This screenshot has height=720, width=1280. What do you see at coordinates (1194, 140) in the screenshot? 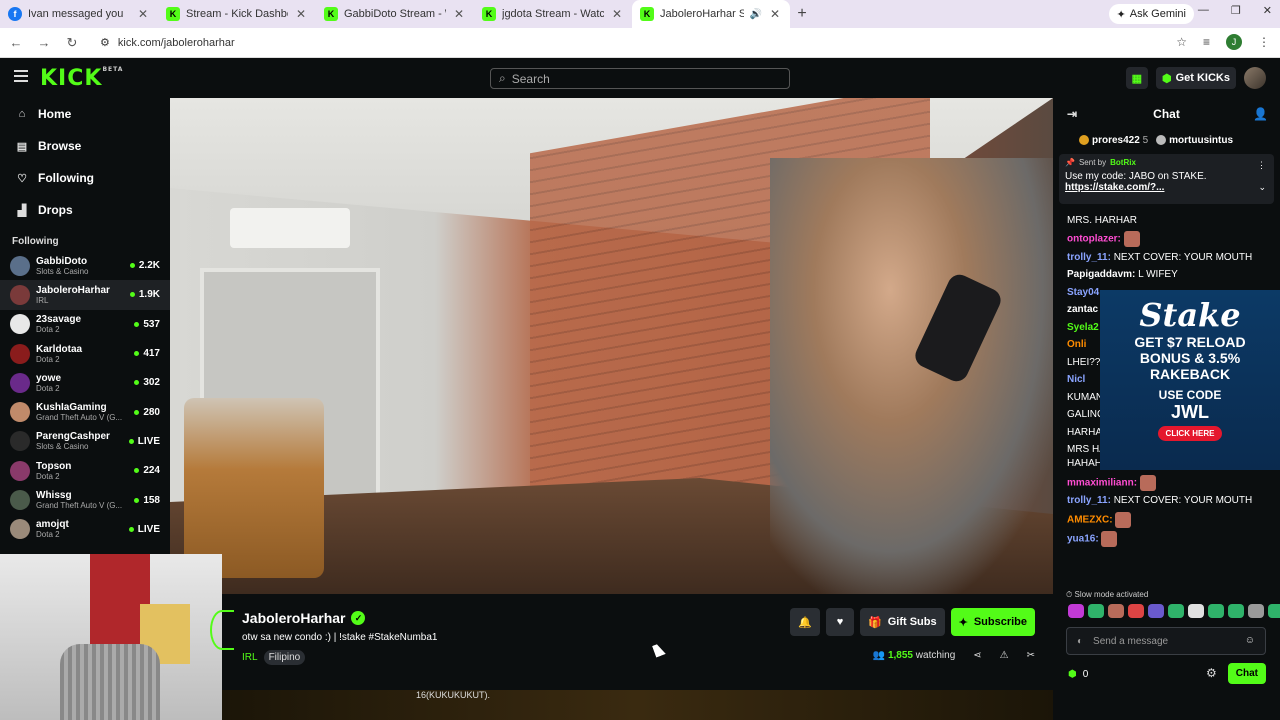
I see `leaderboard-entry: mortuusintus` at bounding box center [1194, 140].